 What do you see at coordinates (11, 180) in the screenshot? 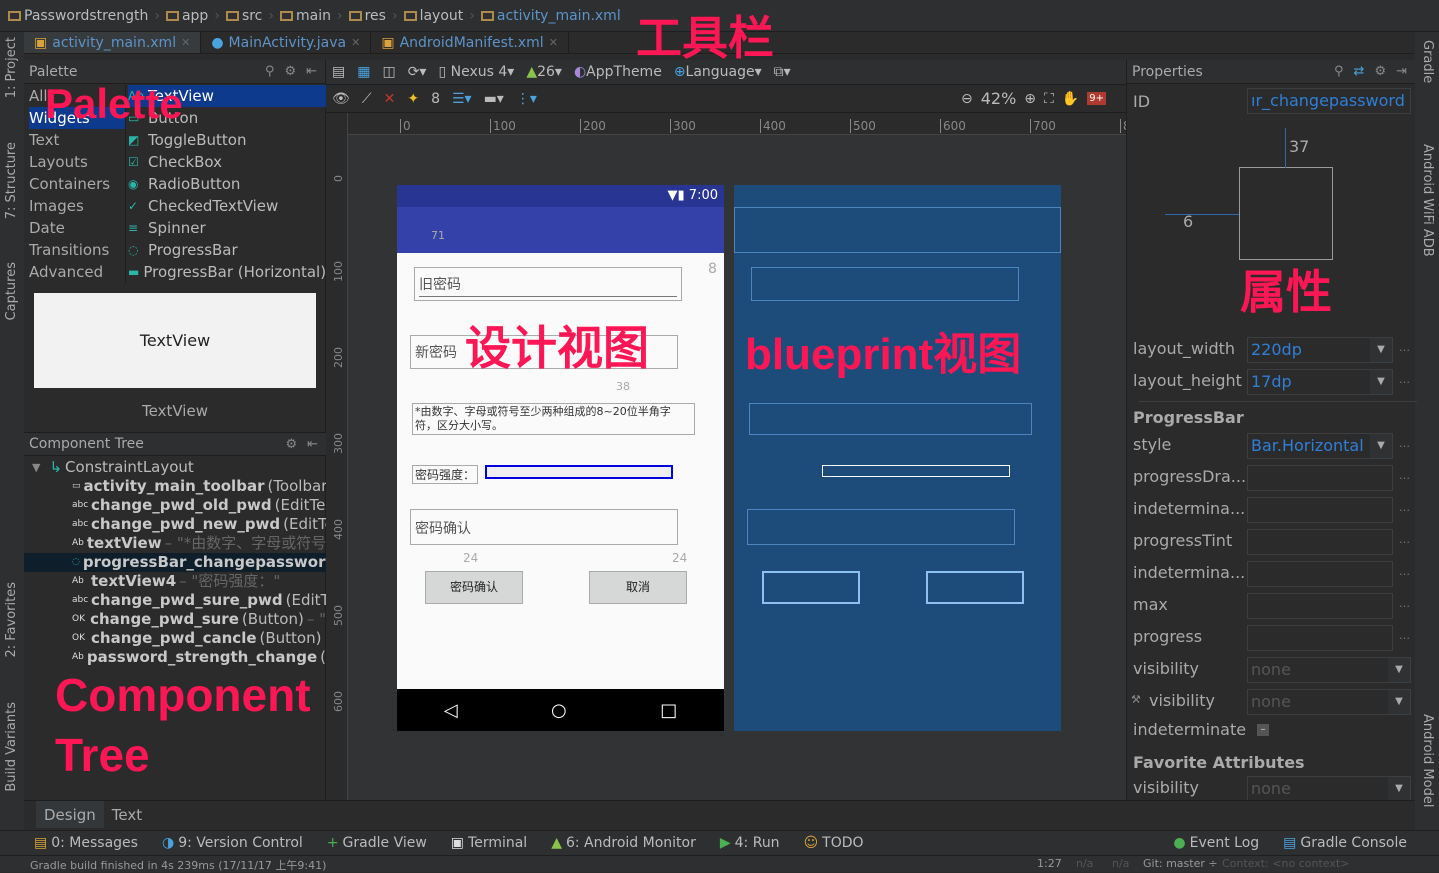
I see `structure-tool-button: 7: Structure` at bounding box center [11, 180].